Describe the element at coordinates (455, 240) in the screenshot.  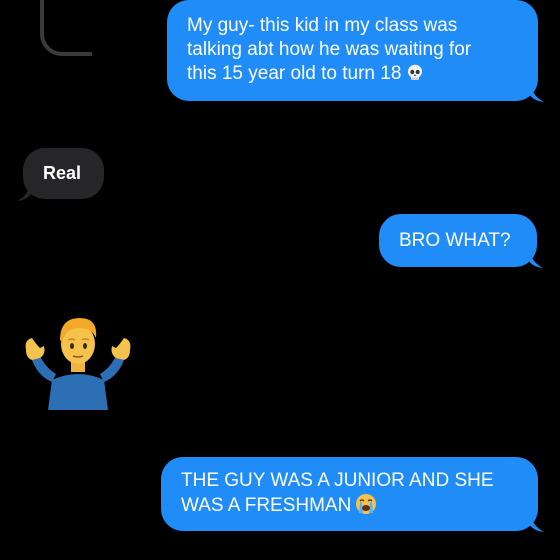
I see `message-text: BRO WHAT?` at that location.